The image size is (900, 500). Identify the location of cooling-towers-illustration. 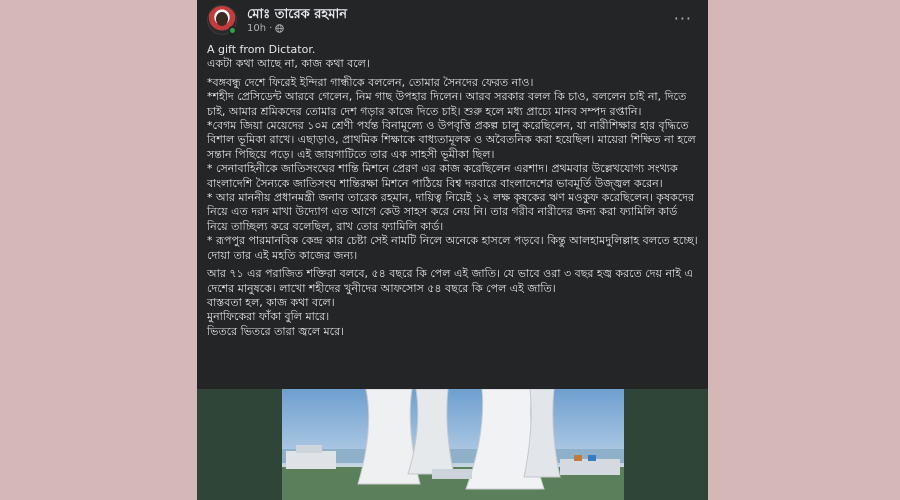
(453, 444).